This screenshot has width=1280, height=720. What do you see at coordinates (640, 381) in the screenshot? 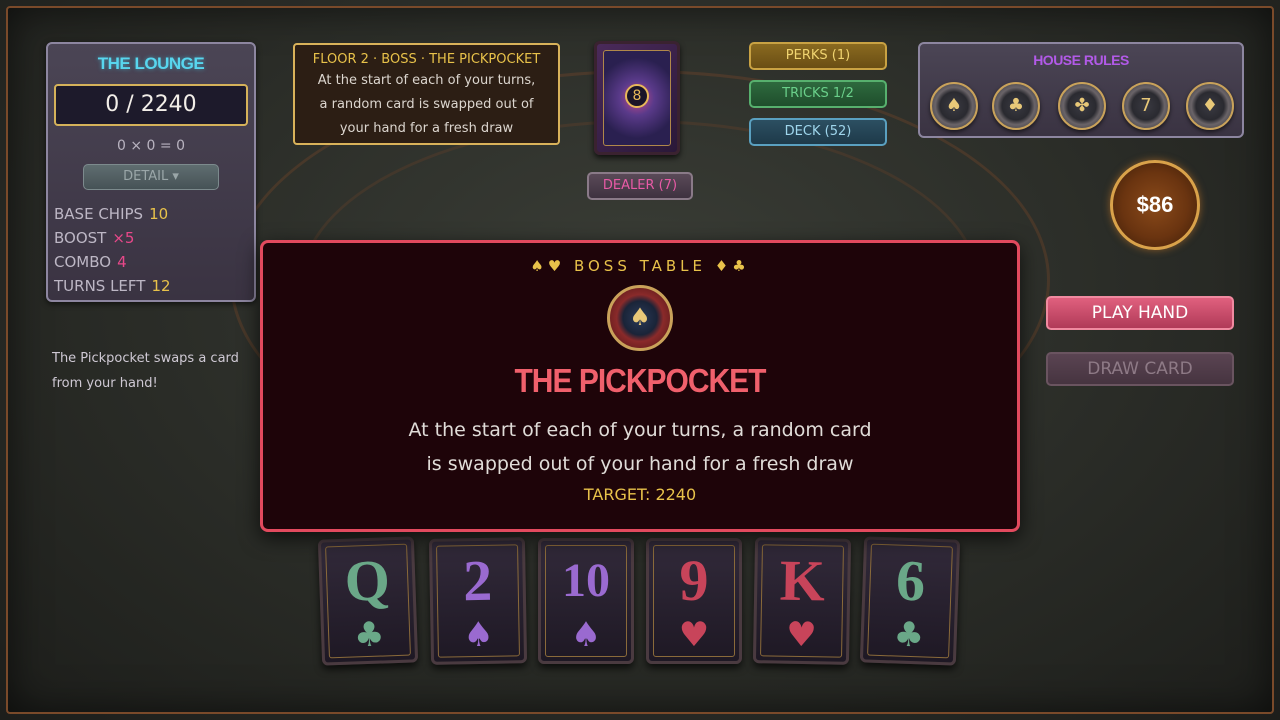
I see `boss-name: THE PICKPOCKET` at bounding box center [640, 381].